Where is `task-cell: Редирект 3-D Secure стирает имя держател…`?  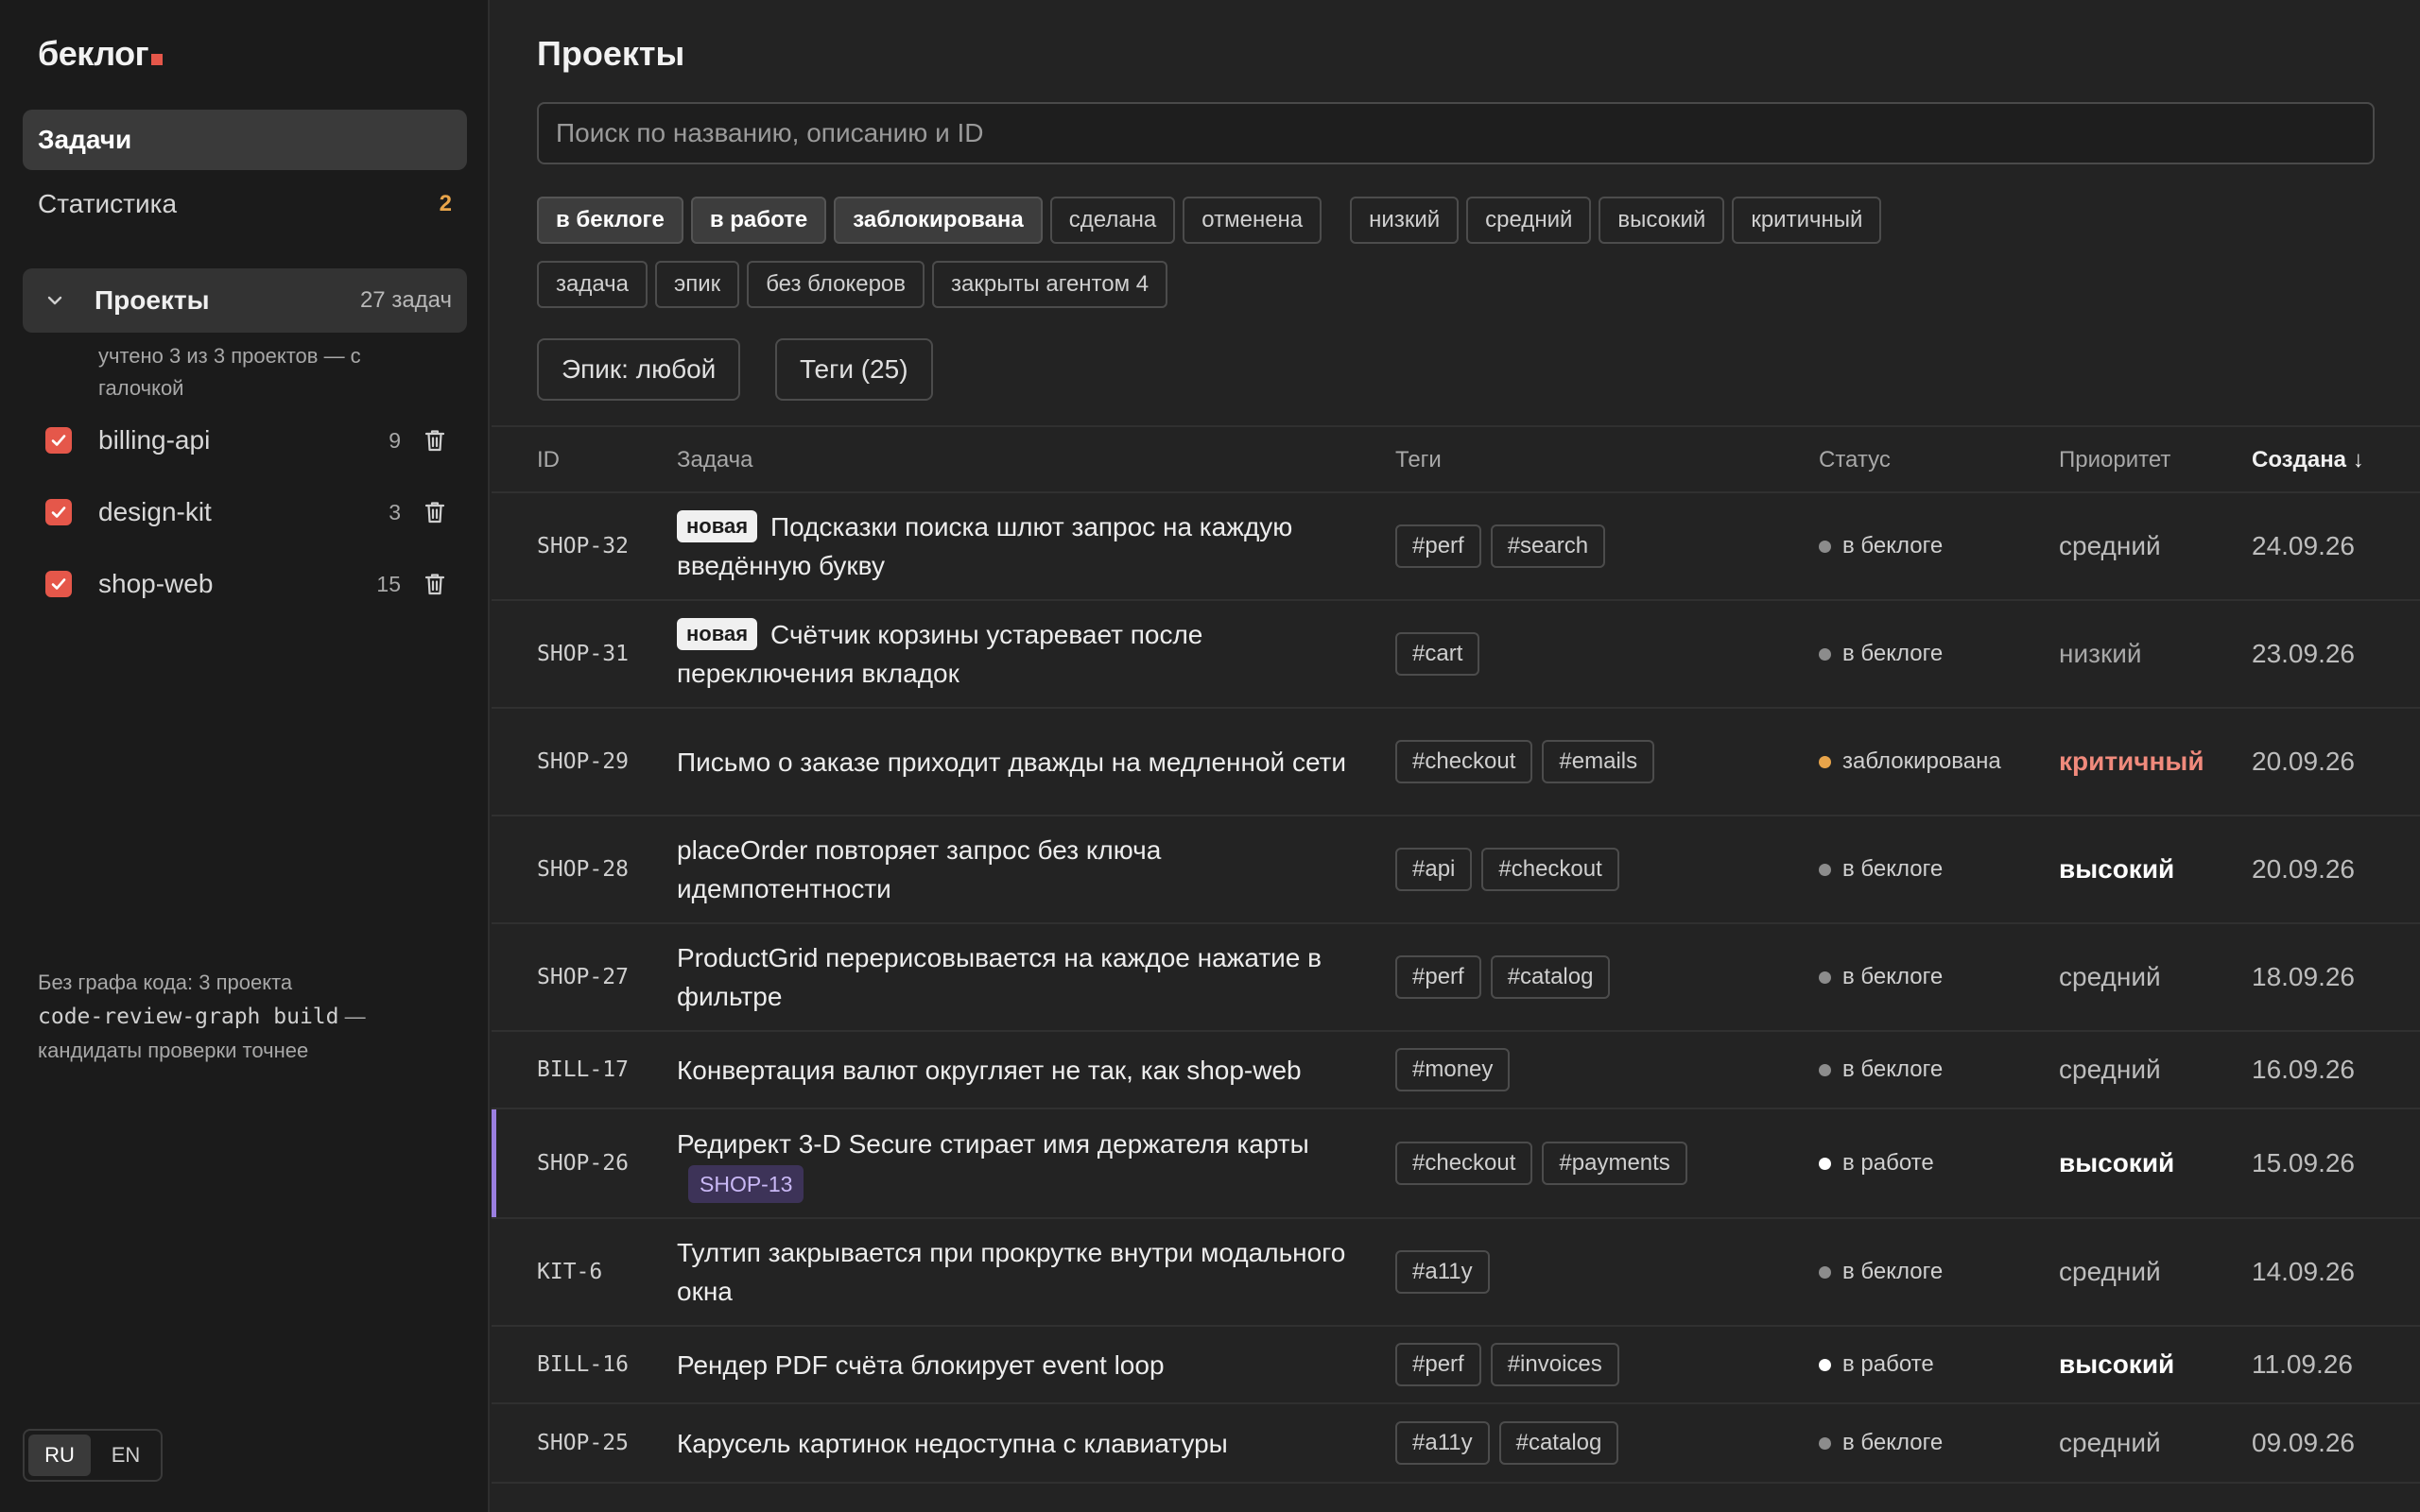
task-cell: Редирект 3-D Secure стирает имя держател… is located at coordinates (1017, 1163).